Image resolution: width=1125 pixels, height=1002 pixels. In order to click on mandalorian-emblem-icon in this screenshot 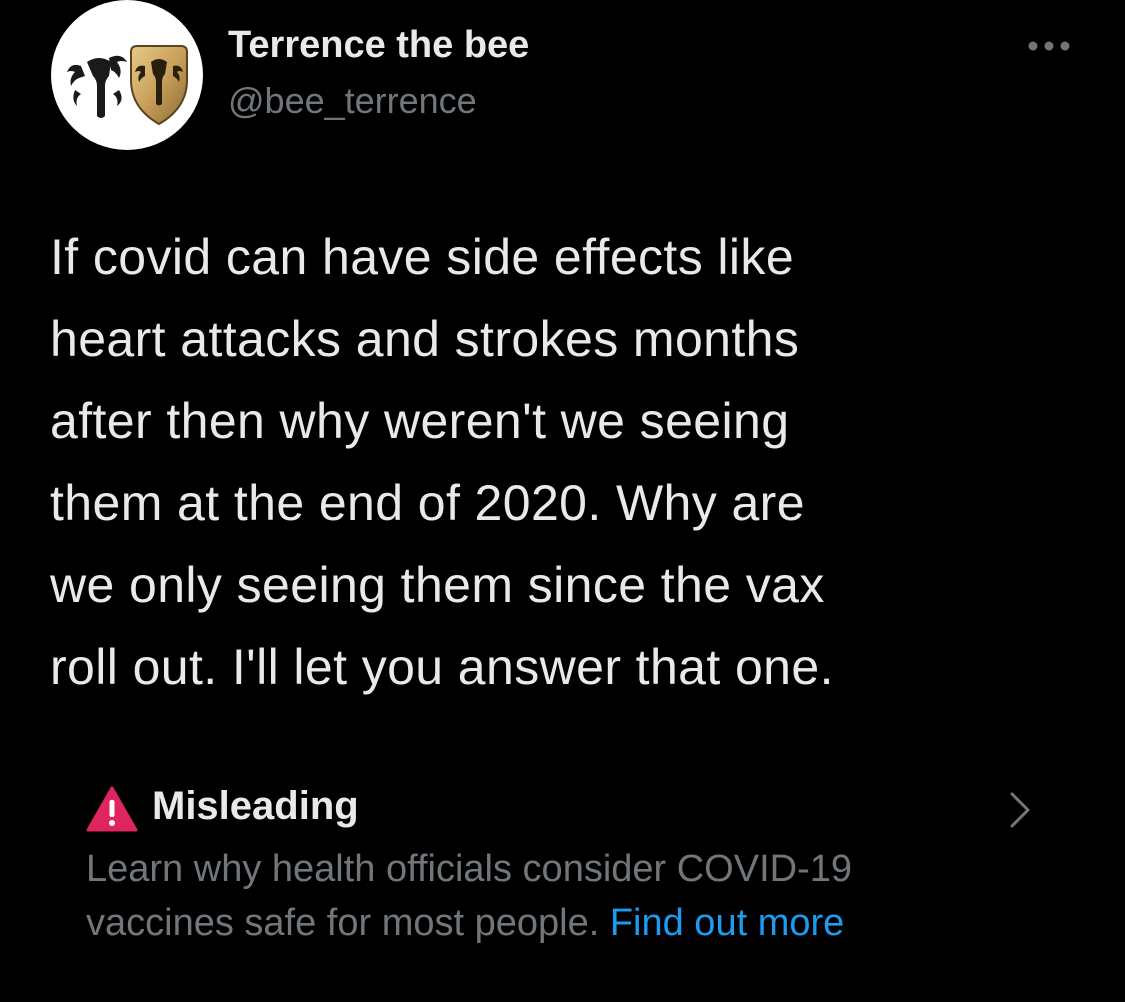, I will do `click(127, 85)`.